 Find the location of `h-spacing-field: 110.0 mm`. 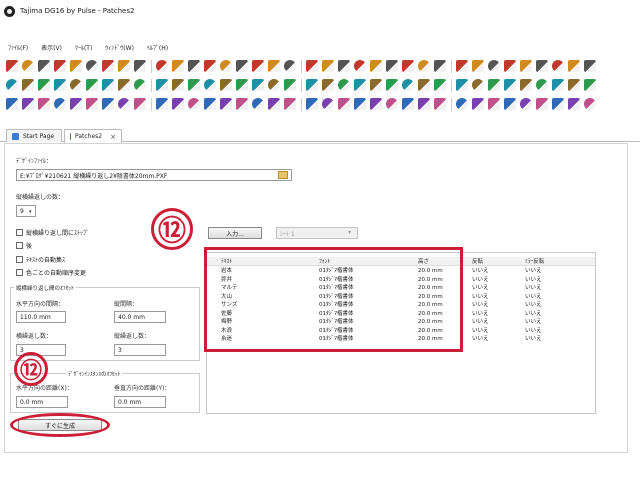

h-spacing-field: 110.0 mm is located at coordinates (41, 317).